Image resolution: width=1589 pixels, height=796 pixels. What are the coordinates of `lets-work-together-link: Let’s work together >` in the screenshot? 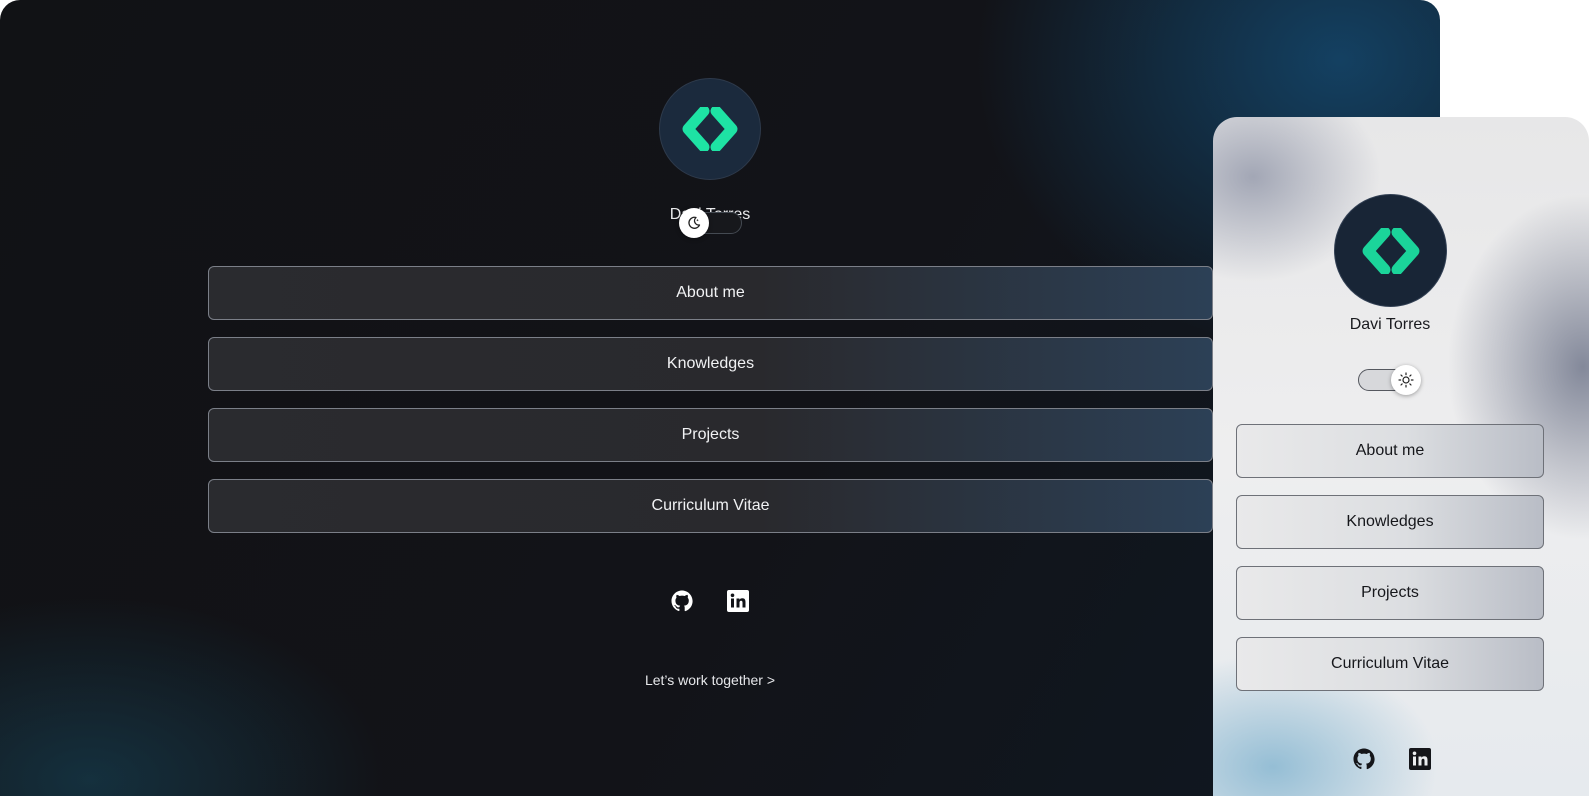 It's located at (710, 680).